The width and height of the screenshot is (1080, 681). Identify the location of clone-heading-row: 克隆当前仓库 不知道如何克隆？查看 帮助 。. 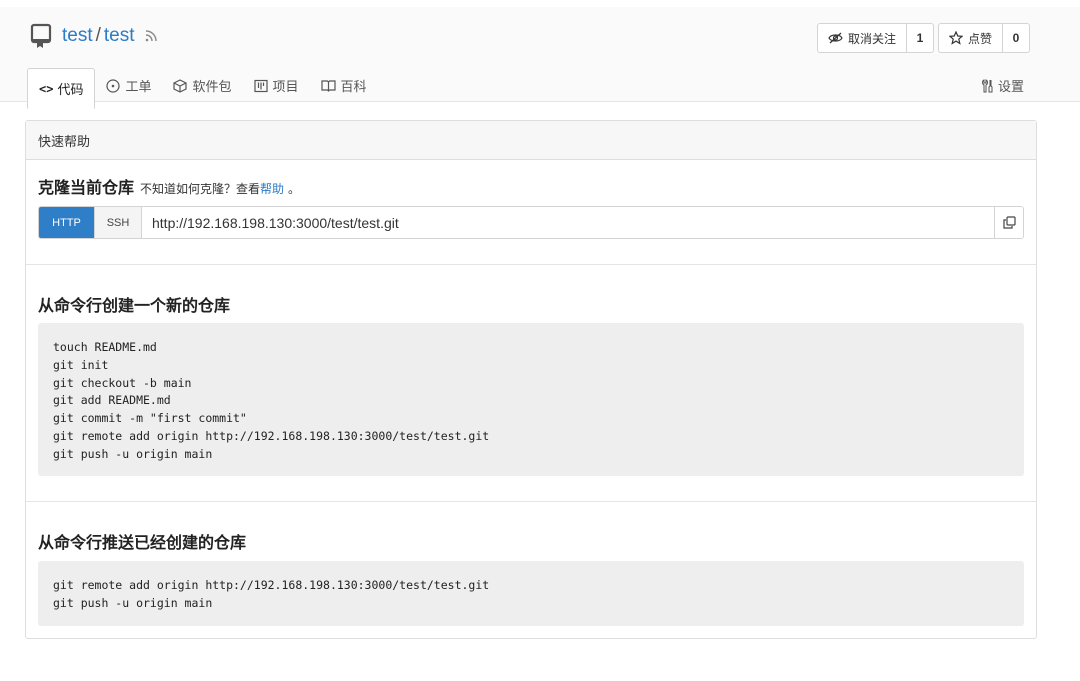
(169, 186).